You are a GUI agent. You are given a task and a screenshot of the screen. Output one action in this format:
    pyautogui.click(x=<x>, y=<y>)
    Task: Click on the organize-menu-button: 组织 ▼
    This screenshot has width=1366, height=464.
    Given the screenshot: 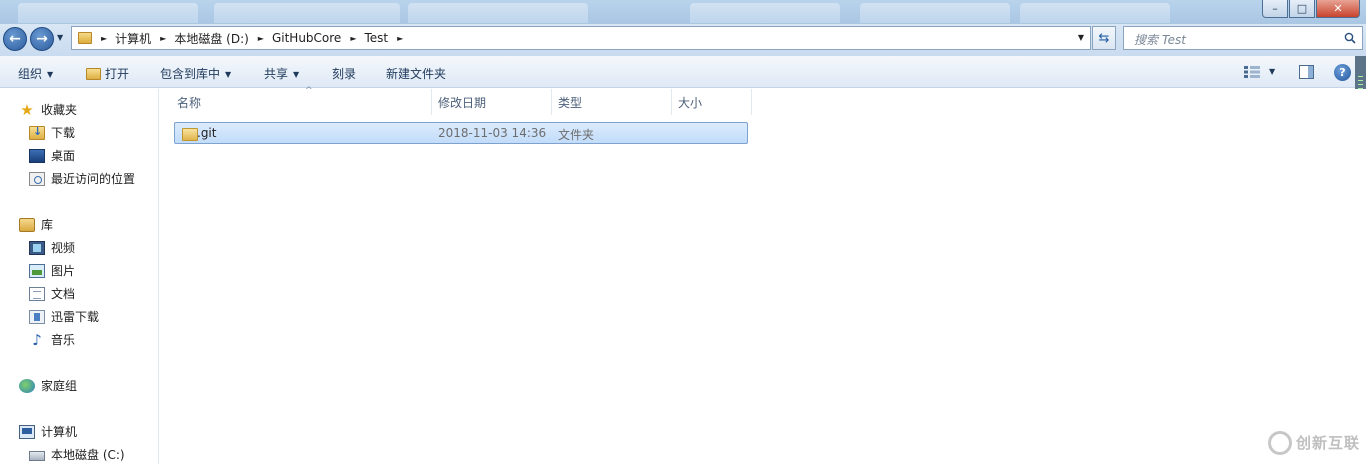 What is the action you would take?
    pyautogui.click(x=35, y=73)
    